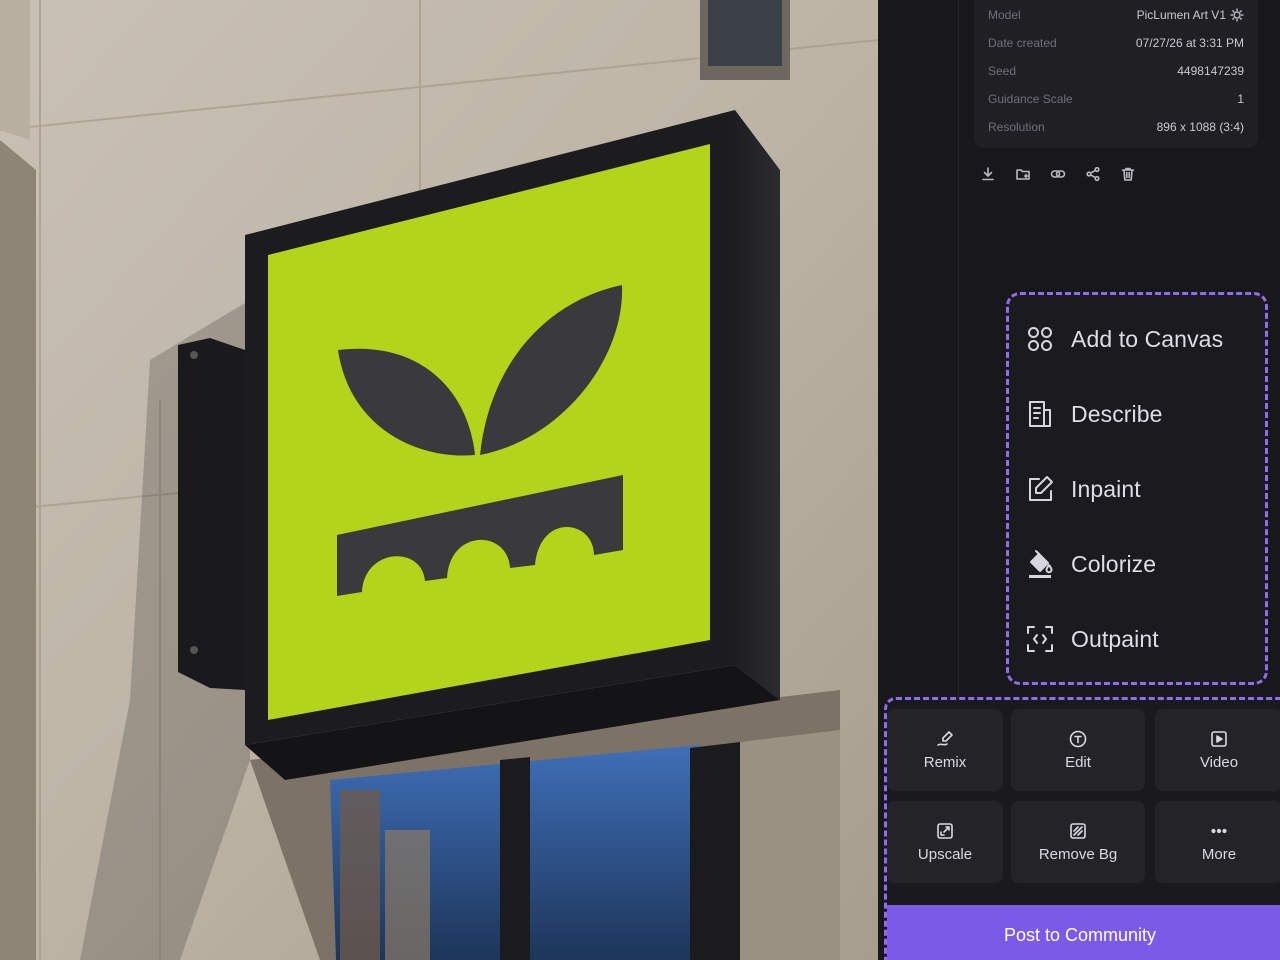  I want to click on upscale-button: Upscale, so click(945, 842).